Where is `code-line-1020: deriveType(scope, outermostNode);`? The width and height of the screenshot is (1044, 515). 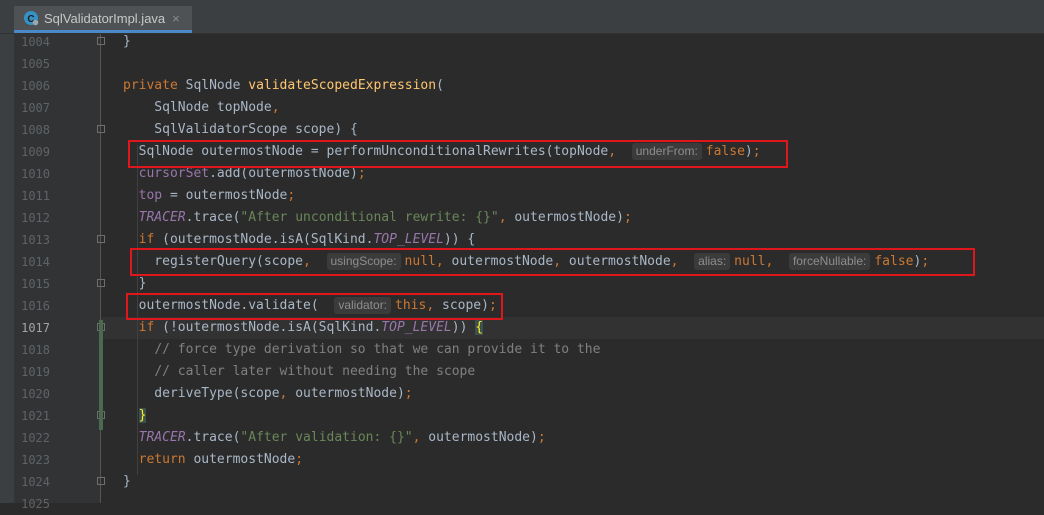
code-line-1020: deriveType(scope, outermostNode); is located at coordinates (267, 394).